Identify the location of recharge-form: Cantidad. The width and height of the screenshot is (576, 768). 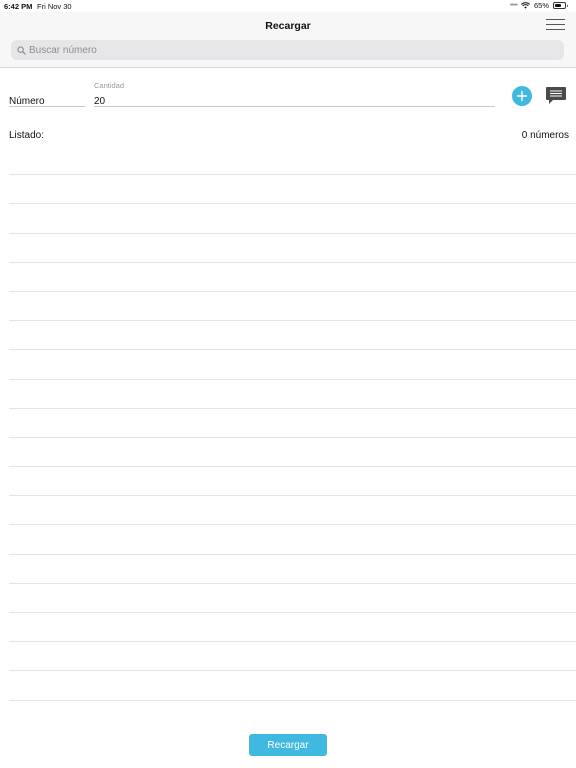
(288, 96).